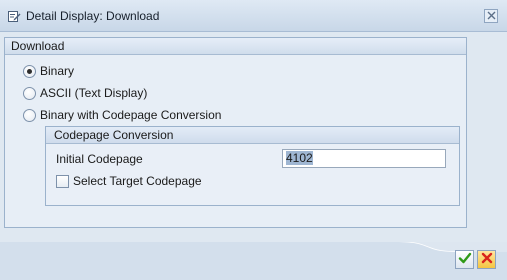  I want to click on close-icon, so click(491, 16).